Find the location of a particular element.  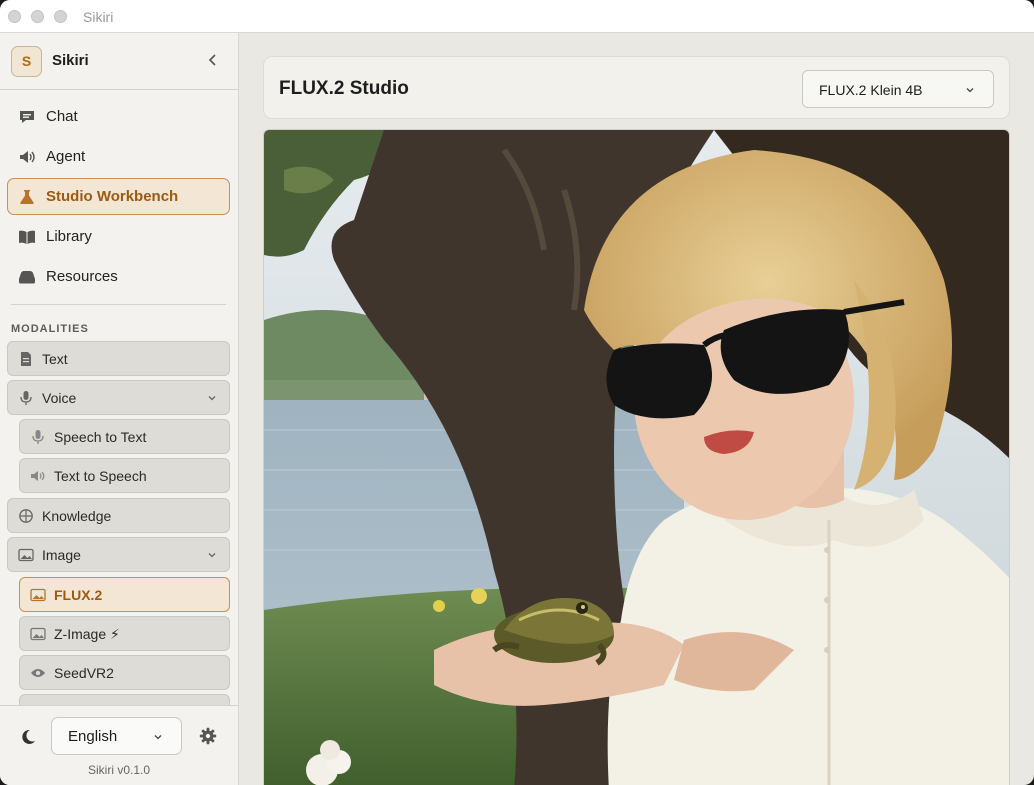

nav-item-label: Chat is located at coordinates (62, 116).